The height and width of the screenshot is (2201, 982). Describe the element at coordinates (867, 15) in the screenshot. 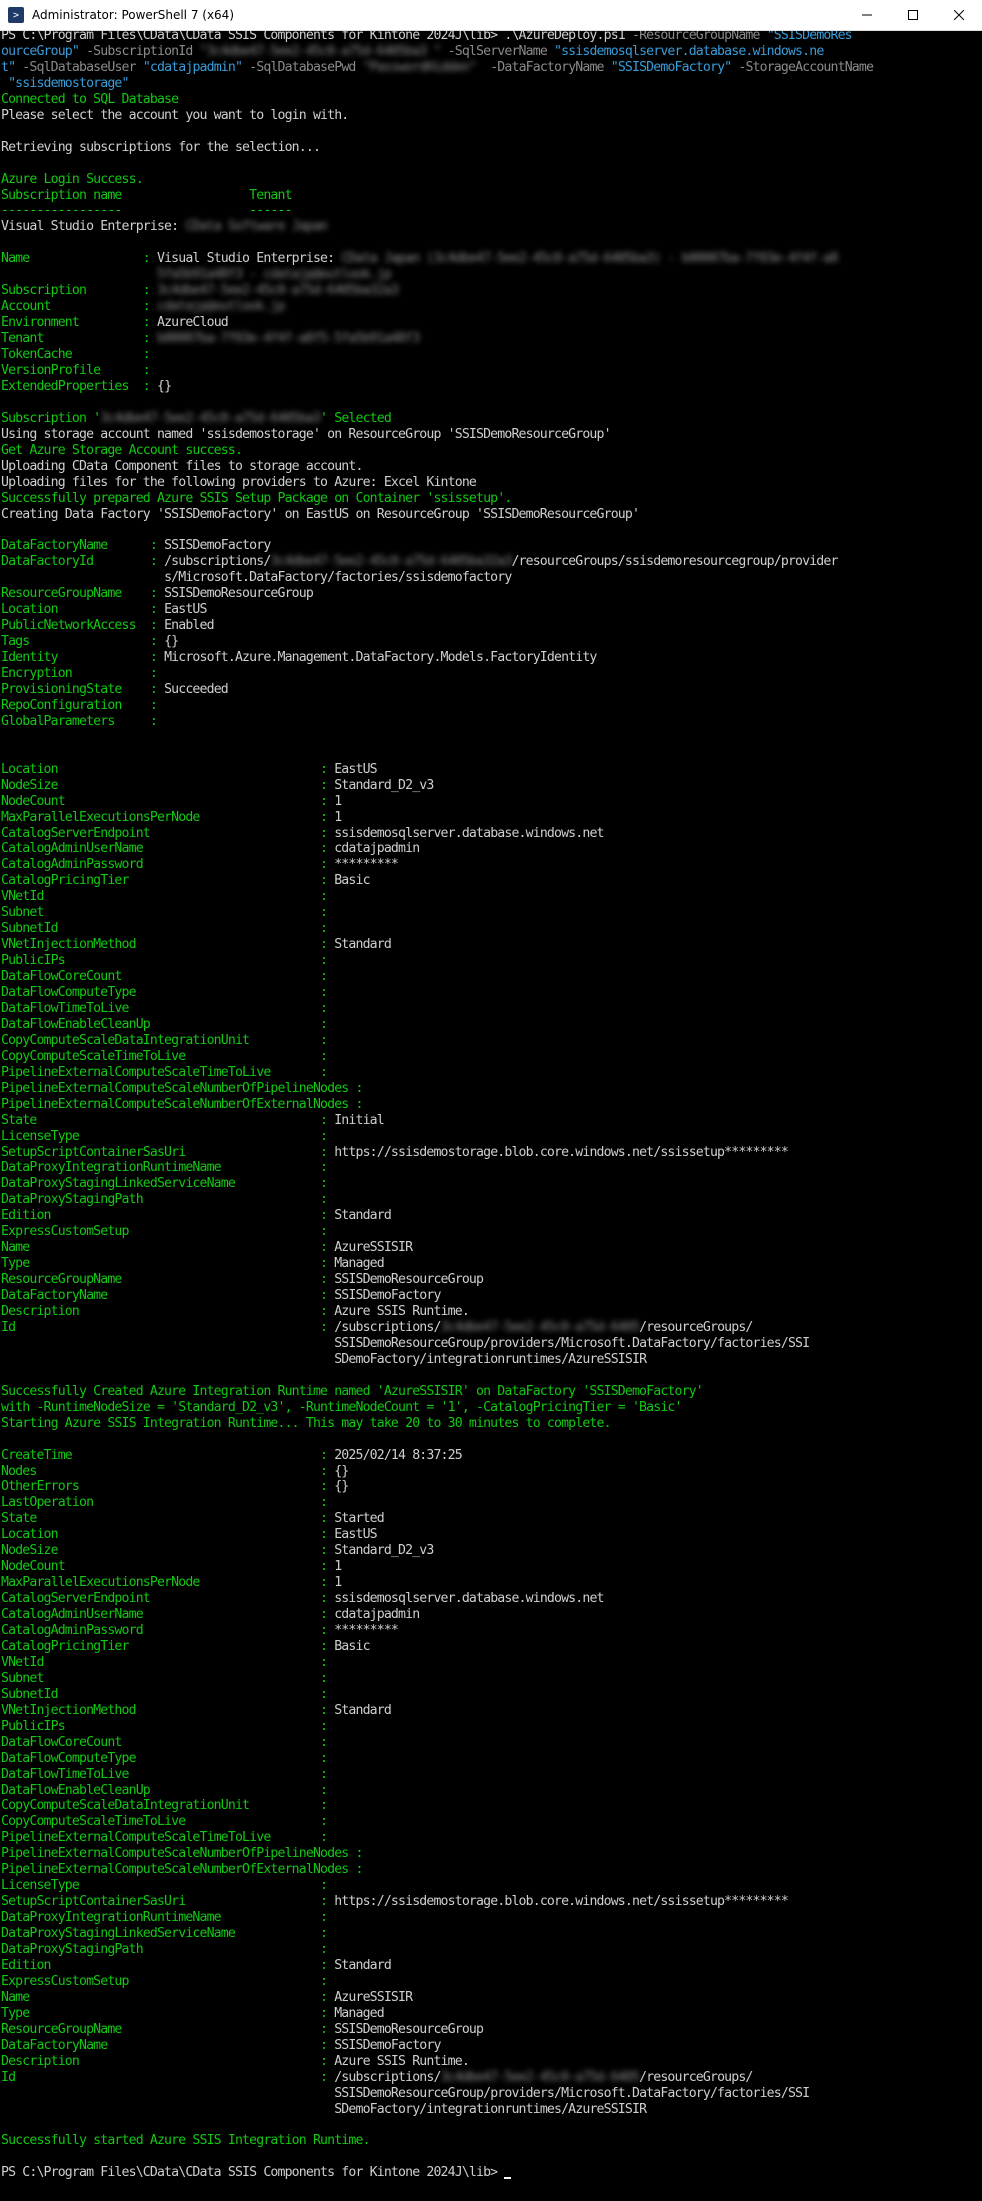

I see `minimize-button` at that location.